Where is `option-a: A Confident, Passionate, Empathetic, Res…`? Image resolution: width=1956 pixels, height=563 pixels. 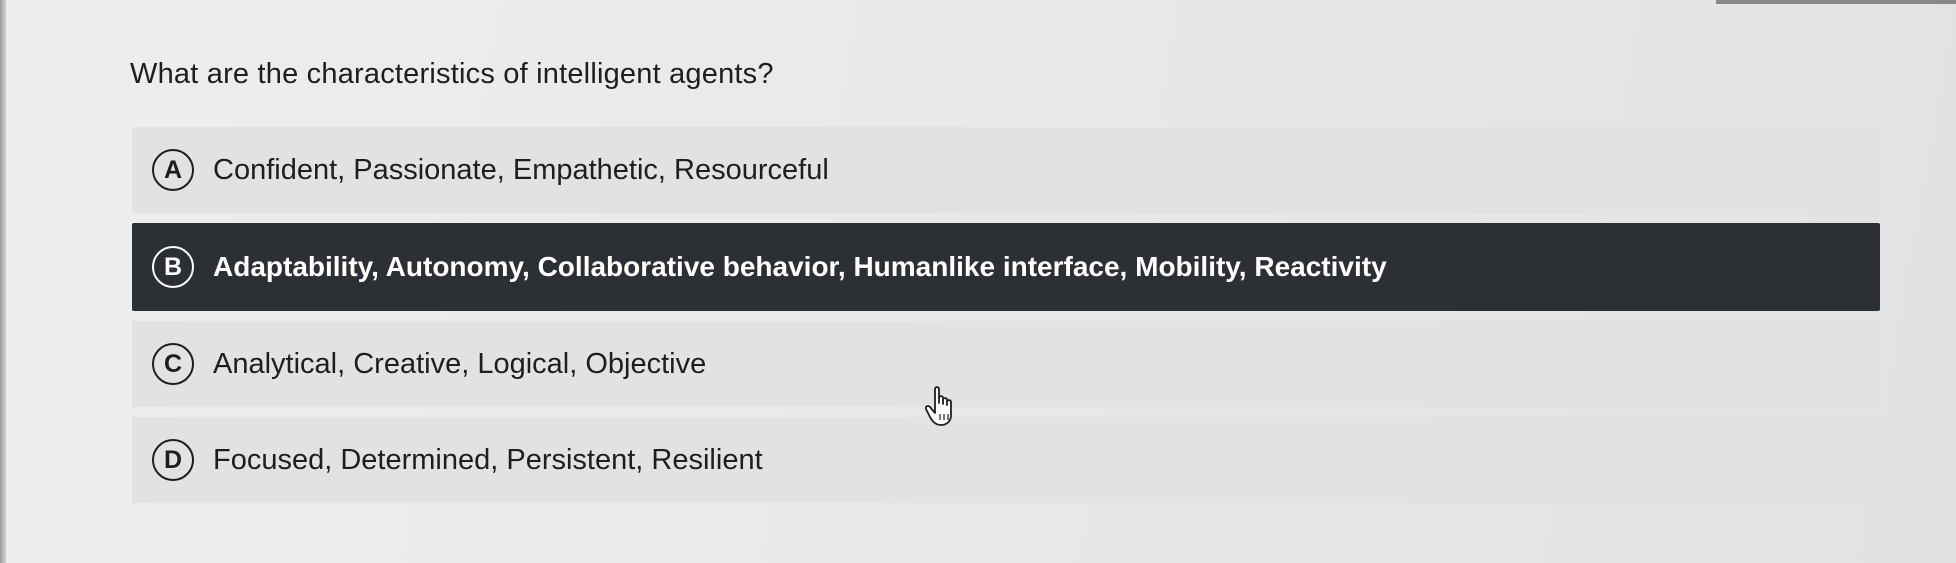
option-a: A Confident, Passionate, Empathetic, Res… is located at coordinates (1006, 170).